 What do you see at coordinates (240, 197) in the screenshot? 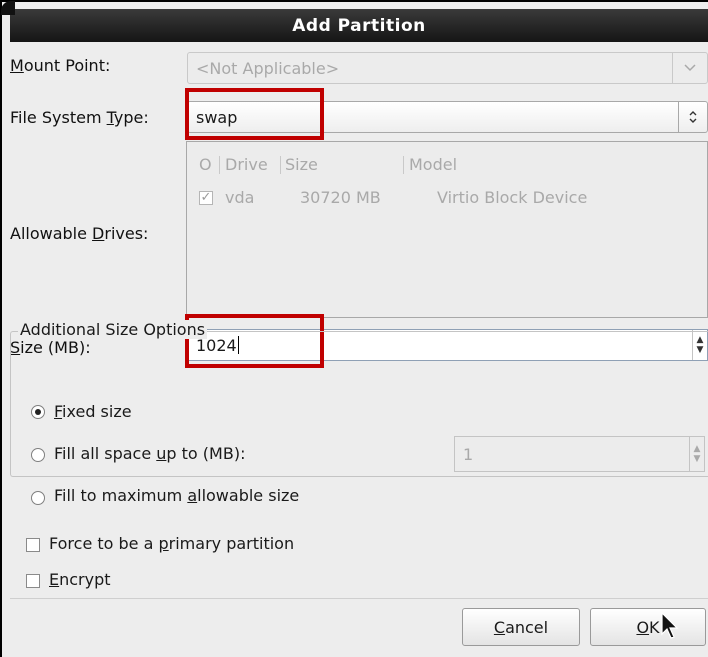
I see `drive-name: vda` at bounding box center [240, 197].